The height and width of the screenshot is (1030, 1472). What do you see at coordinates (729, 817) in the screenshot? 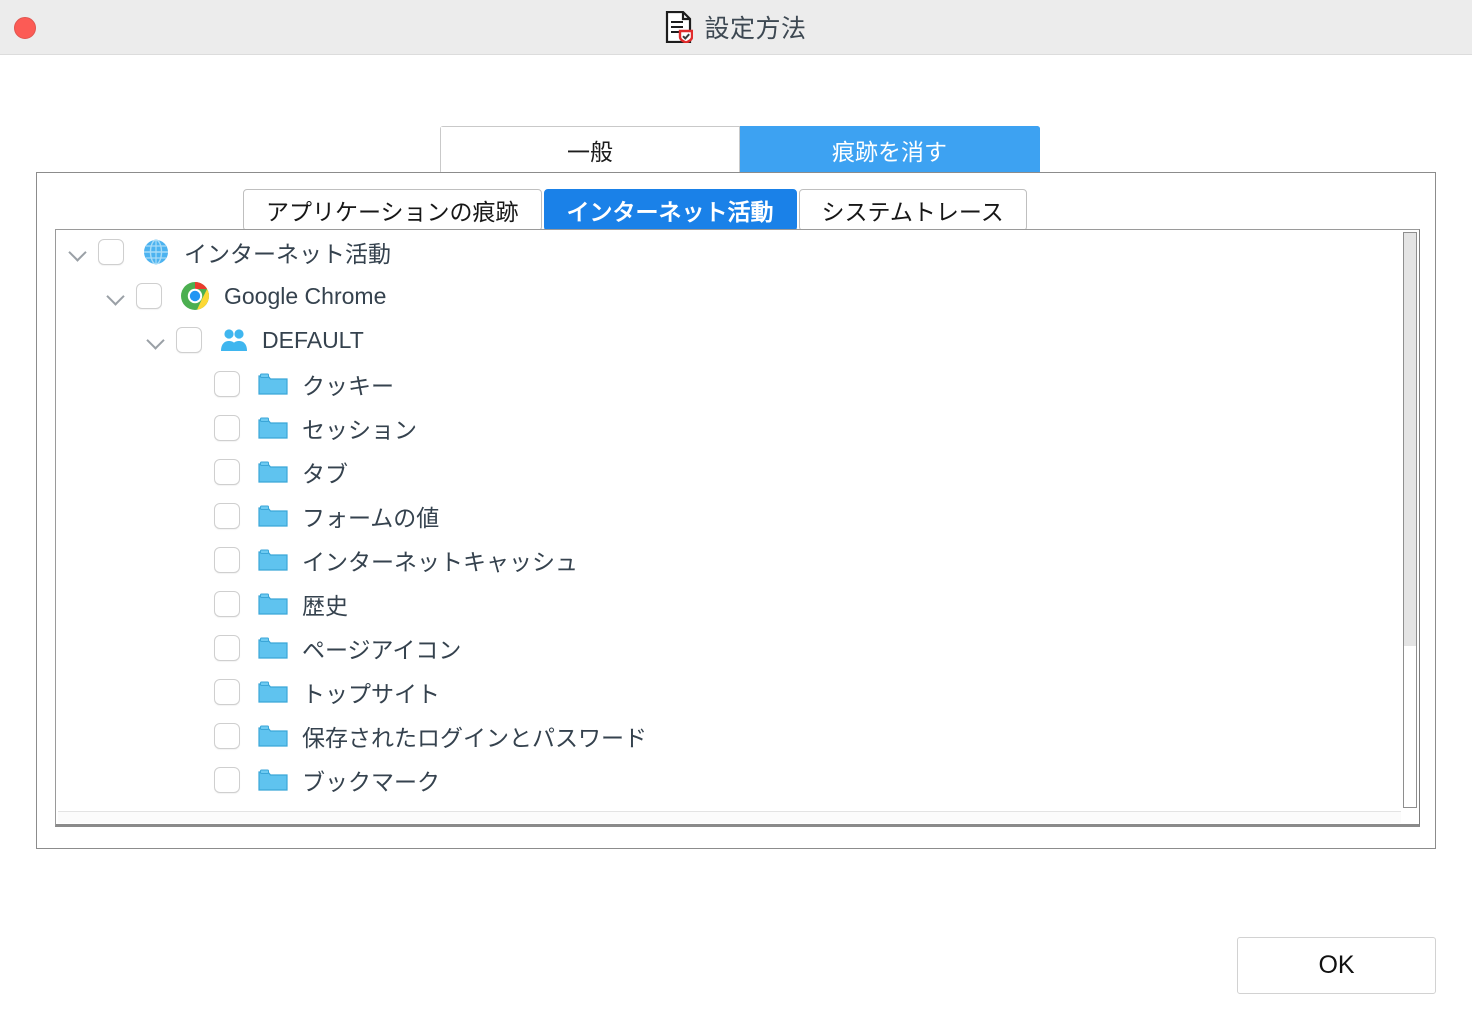
I see `tree-horizontal-scrollbar` at bounding box center [729, 817].